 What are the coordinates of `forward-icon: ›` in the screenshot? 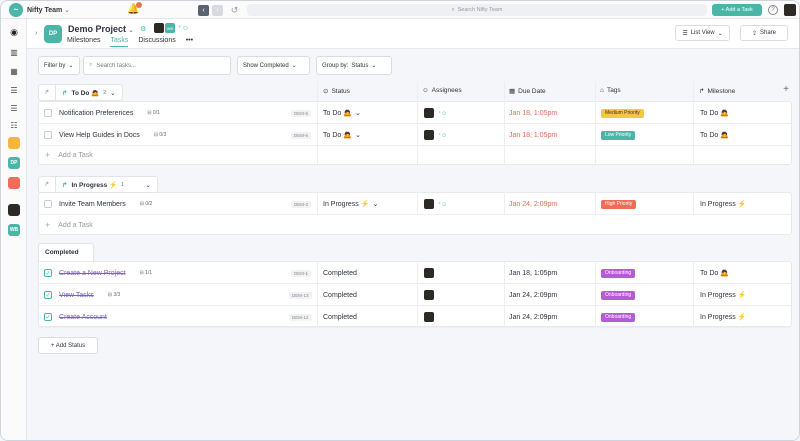 It's located at (217, 10).